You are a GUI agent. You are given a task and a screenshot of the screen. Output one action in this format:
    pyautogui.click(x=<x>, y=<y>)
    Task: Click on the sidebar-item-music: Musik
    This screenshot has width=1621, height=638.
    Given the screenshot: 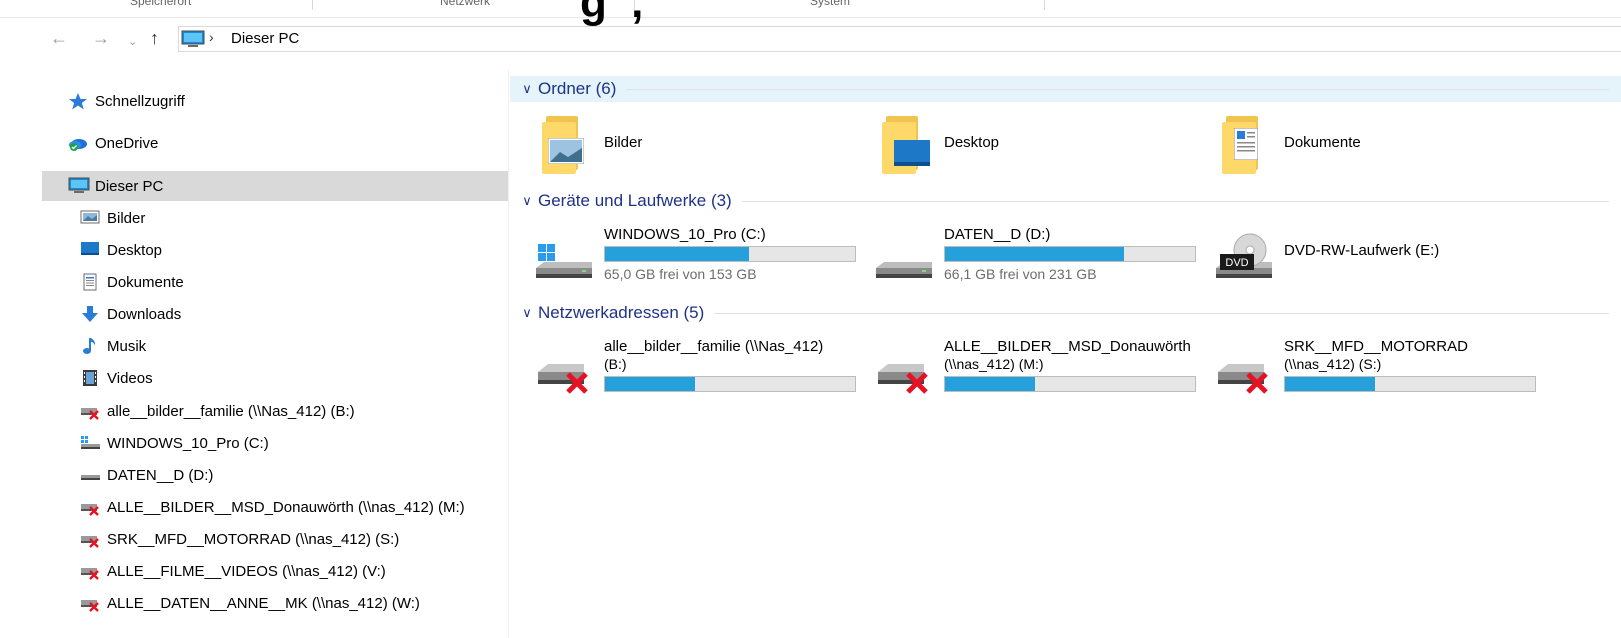 What is the action you would take?
    pyautogui.click(x=275, y=346)
    